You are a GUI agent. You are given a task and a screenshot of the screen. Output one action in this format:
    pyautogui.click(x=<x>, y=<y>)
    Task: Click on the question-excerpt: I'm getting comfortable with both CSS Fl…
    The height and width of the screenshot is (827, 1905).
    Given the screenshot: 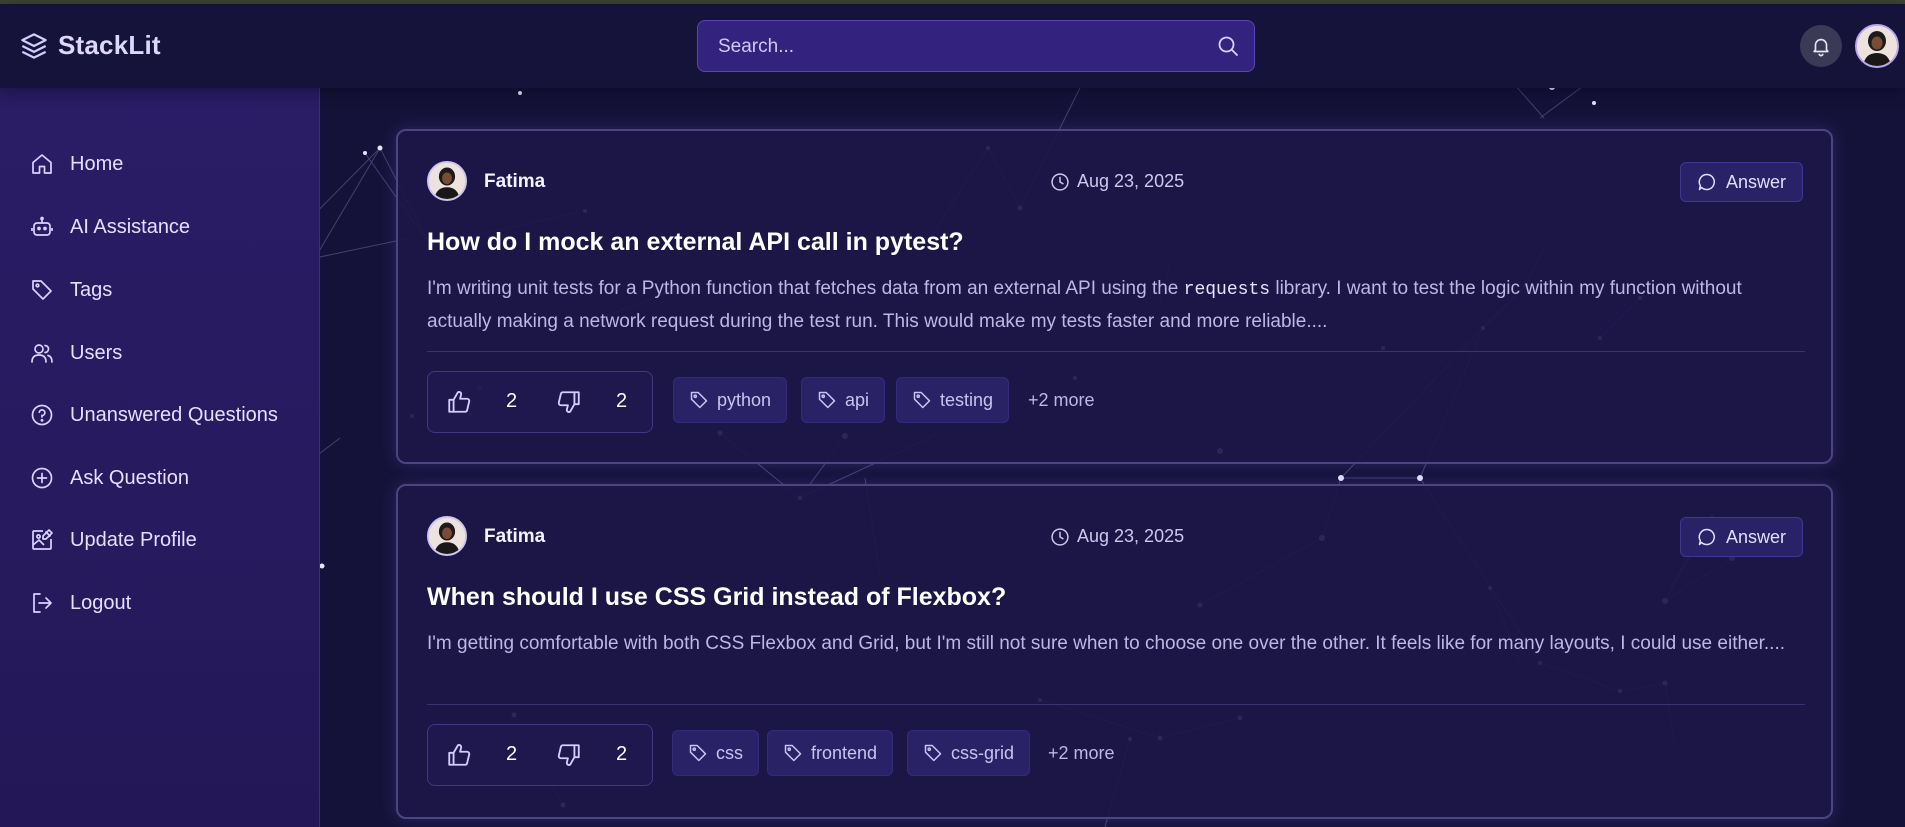 What is the action you would take?
    pyautogui.click(x=1106, y=643)
    